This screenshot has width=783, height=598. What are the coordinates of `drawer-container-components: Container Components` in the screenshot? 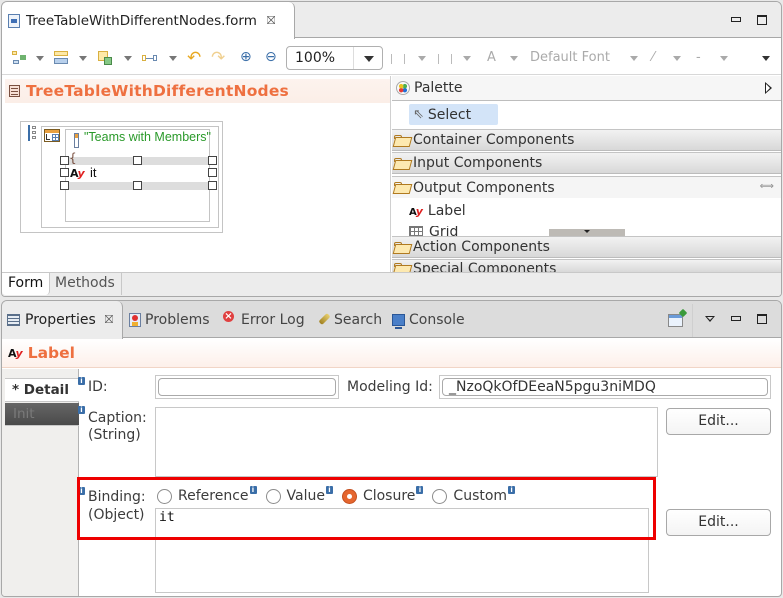 It's located at (586, 140).